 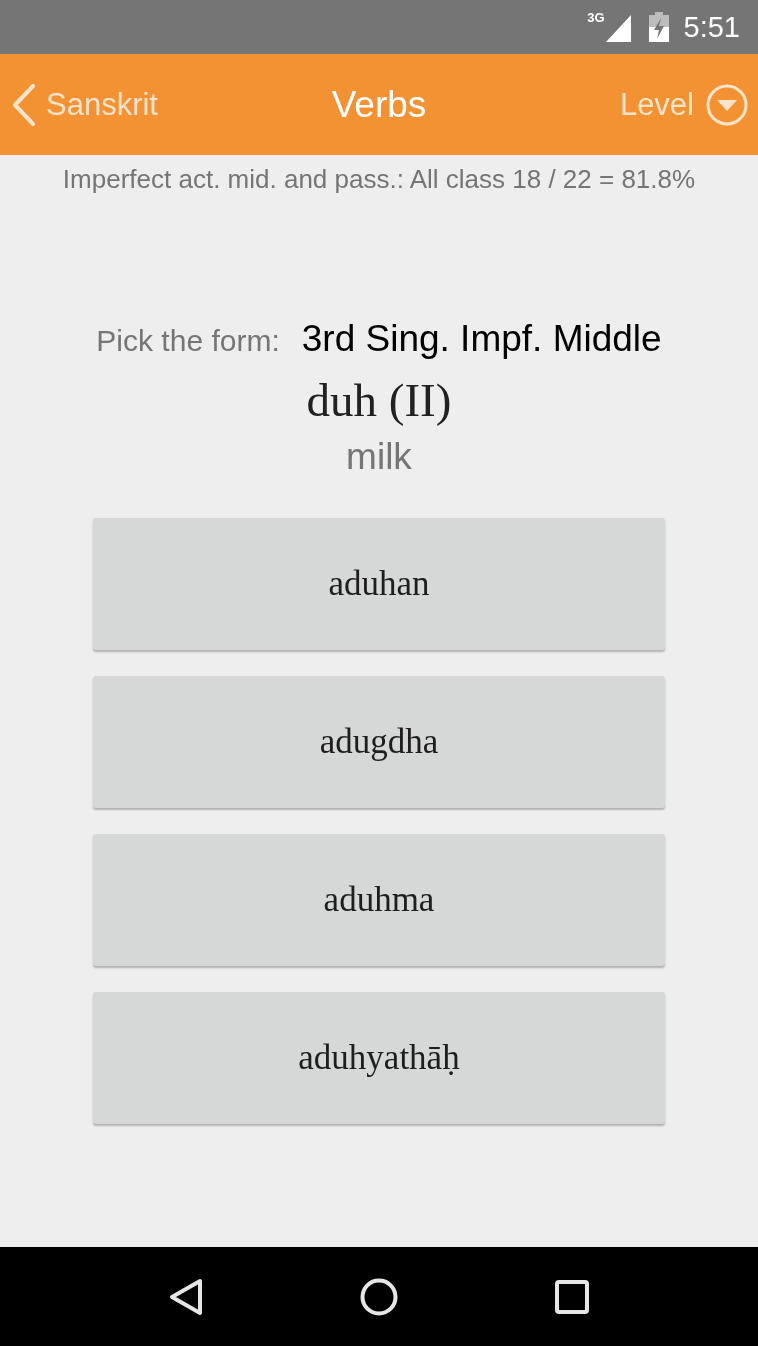 What do you see at coordinates (727, 104) in the screenshot?
I see `dropdown-circle-icon` at bounding box center [727, 104].